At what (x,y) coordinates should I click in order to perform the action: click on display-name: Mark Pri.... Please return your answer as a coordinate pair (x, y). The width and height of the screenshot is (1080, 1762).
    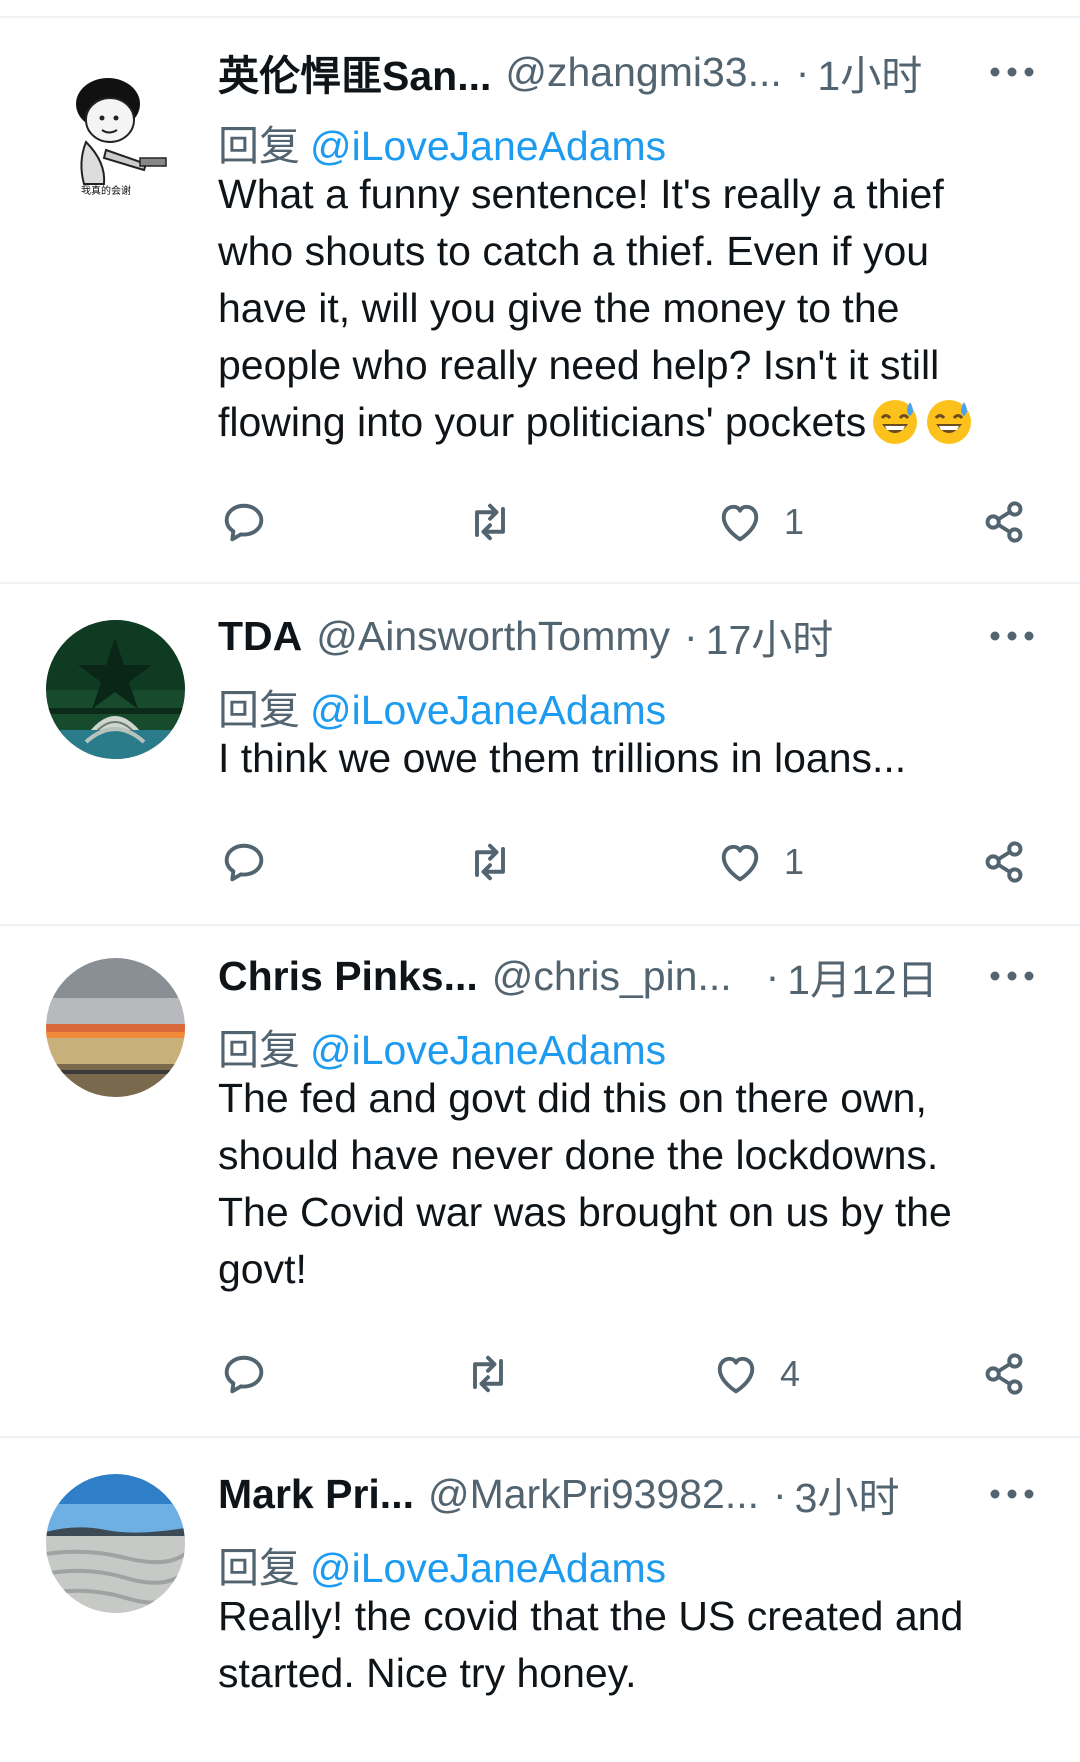
    Looking at the image, I should click on (316, 1494).